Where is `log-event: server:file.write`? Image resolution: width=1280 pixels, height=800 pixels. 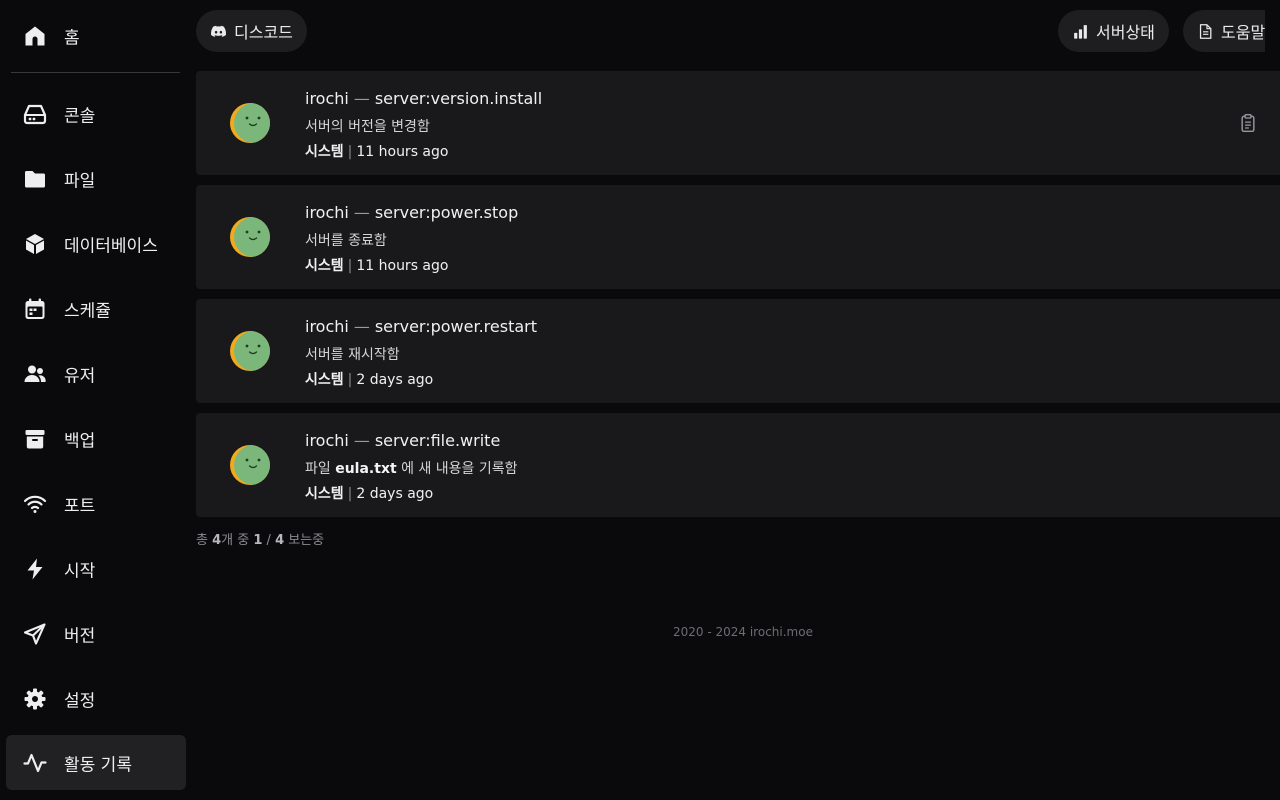
log-event: server:file.write is located at coordinates (437, 440).